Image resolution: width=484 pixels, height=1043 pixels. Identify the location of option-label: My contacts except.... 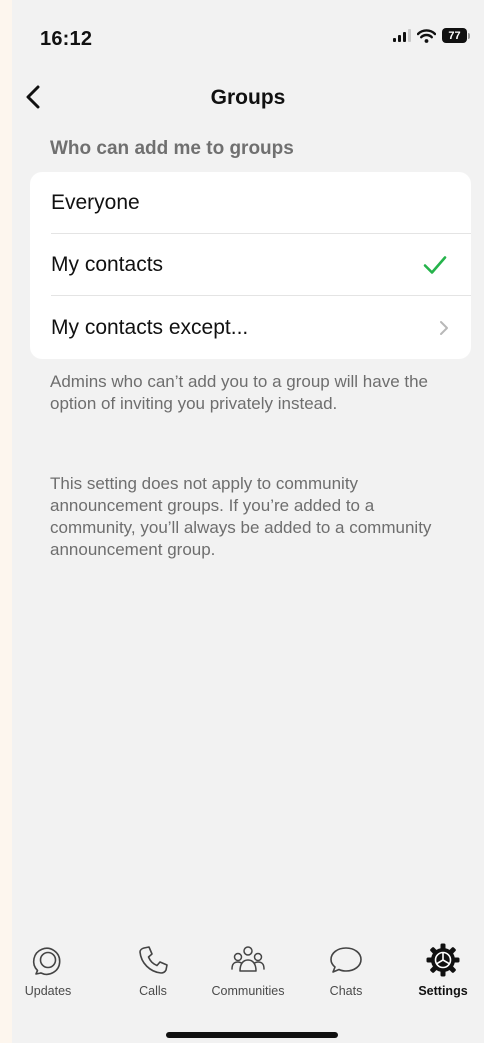
(150, 327).